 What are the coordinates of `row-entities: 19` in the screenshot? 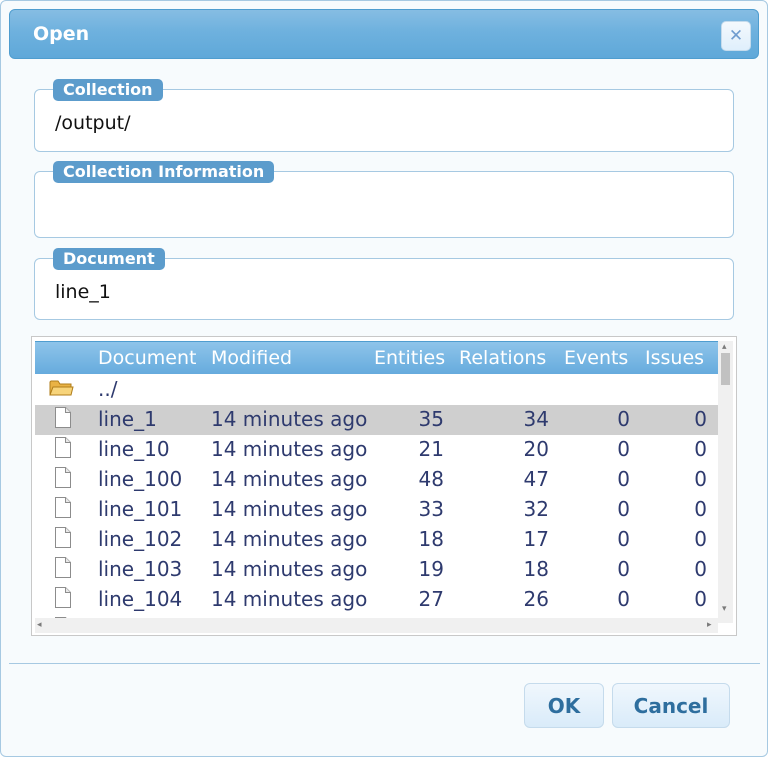 It's located at (431, 569).